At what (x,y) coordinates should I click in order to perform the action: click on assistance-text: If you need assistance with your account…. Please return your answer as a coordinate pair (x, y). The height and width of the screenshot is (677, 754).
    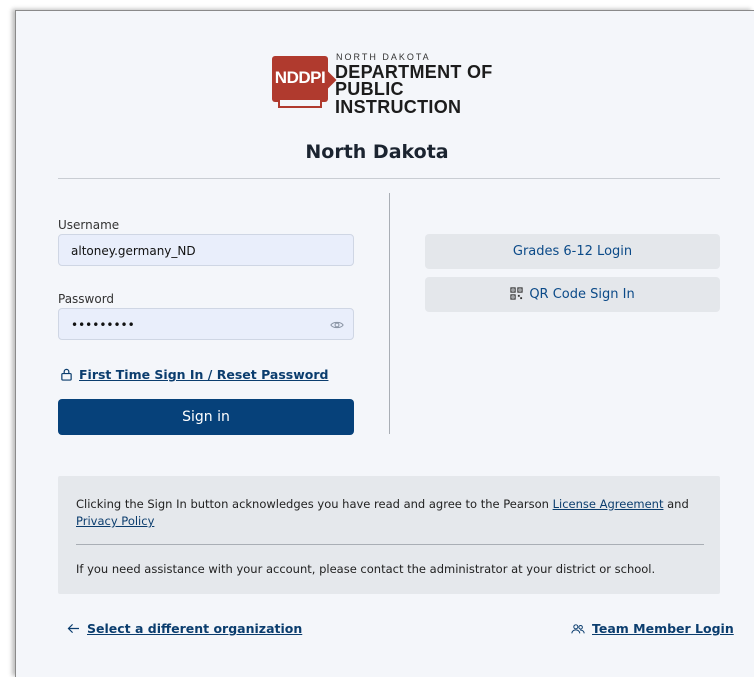
    Looking at the image, I should click on (366, 569).